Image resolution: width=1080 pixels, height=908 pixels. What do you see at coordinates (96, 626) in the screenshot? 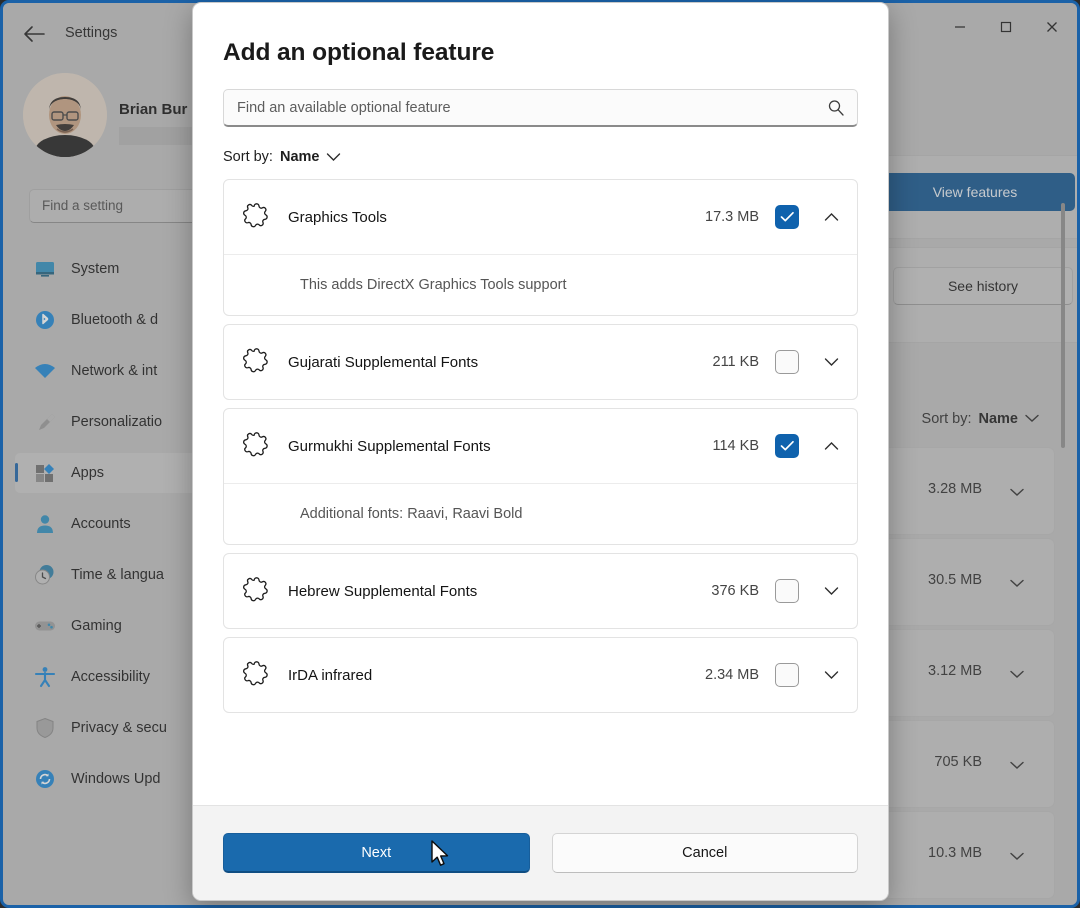
I see `sidebar-item-label: Gaming` at bounding box center [96, 626].